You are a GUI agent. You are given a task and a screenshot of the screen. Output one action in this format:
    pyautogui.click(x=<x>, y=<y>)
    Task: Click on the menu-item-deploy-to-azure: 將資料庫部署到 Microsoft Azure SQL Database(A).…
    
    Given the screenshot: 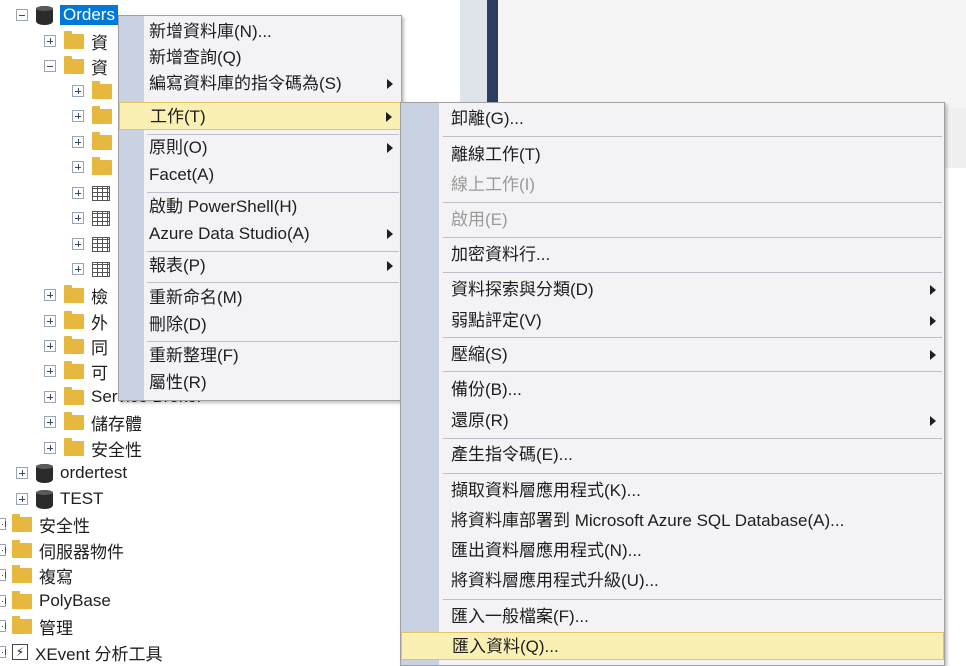 What is the action you would take?
    pyautogui.click(x=672, y=521)
    